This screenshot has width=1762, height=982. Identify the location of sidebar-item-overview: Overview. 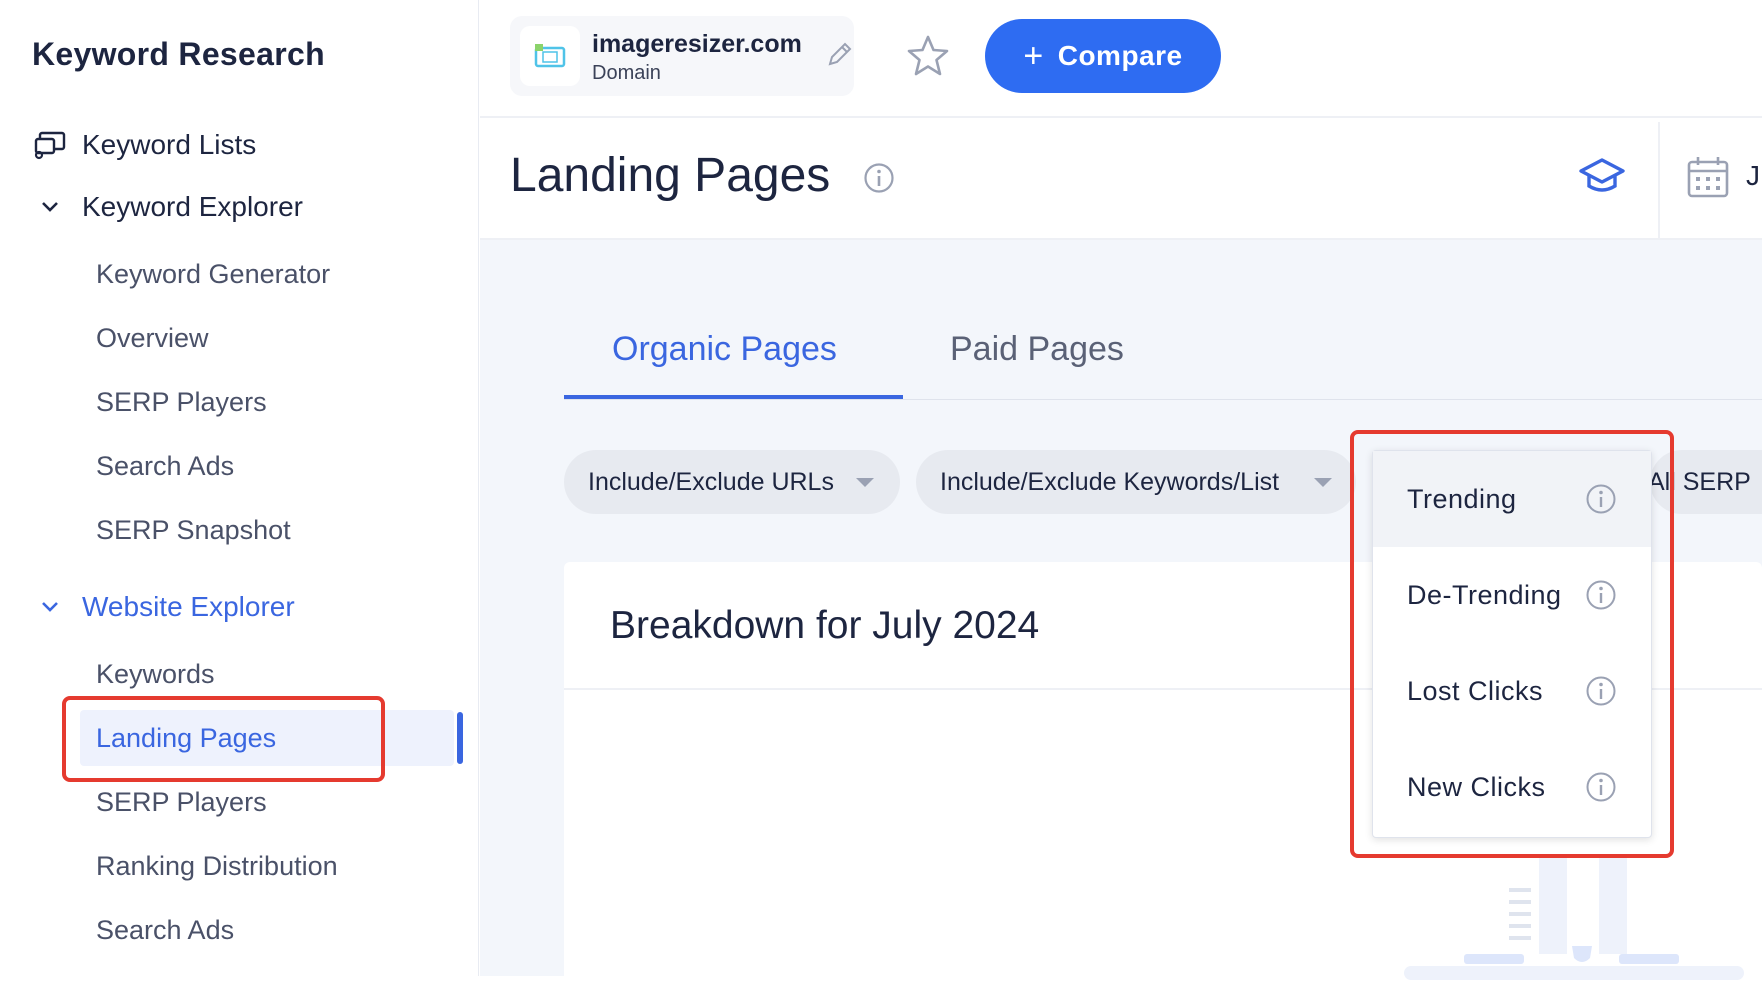
(152, 338).